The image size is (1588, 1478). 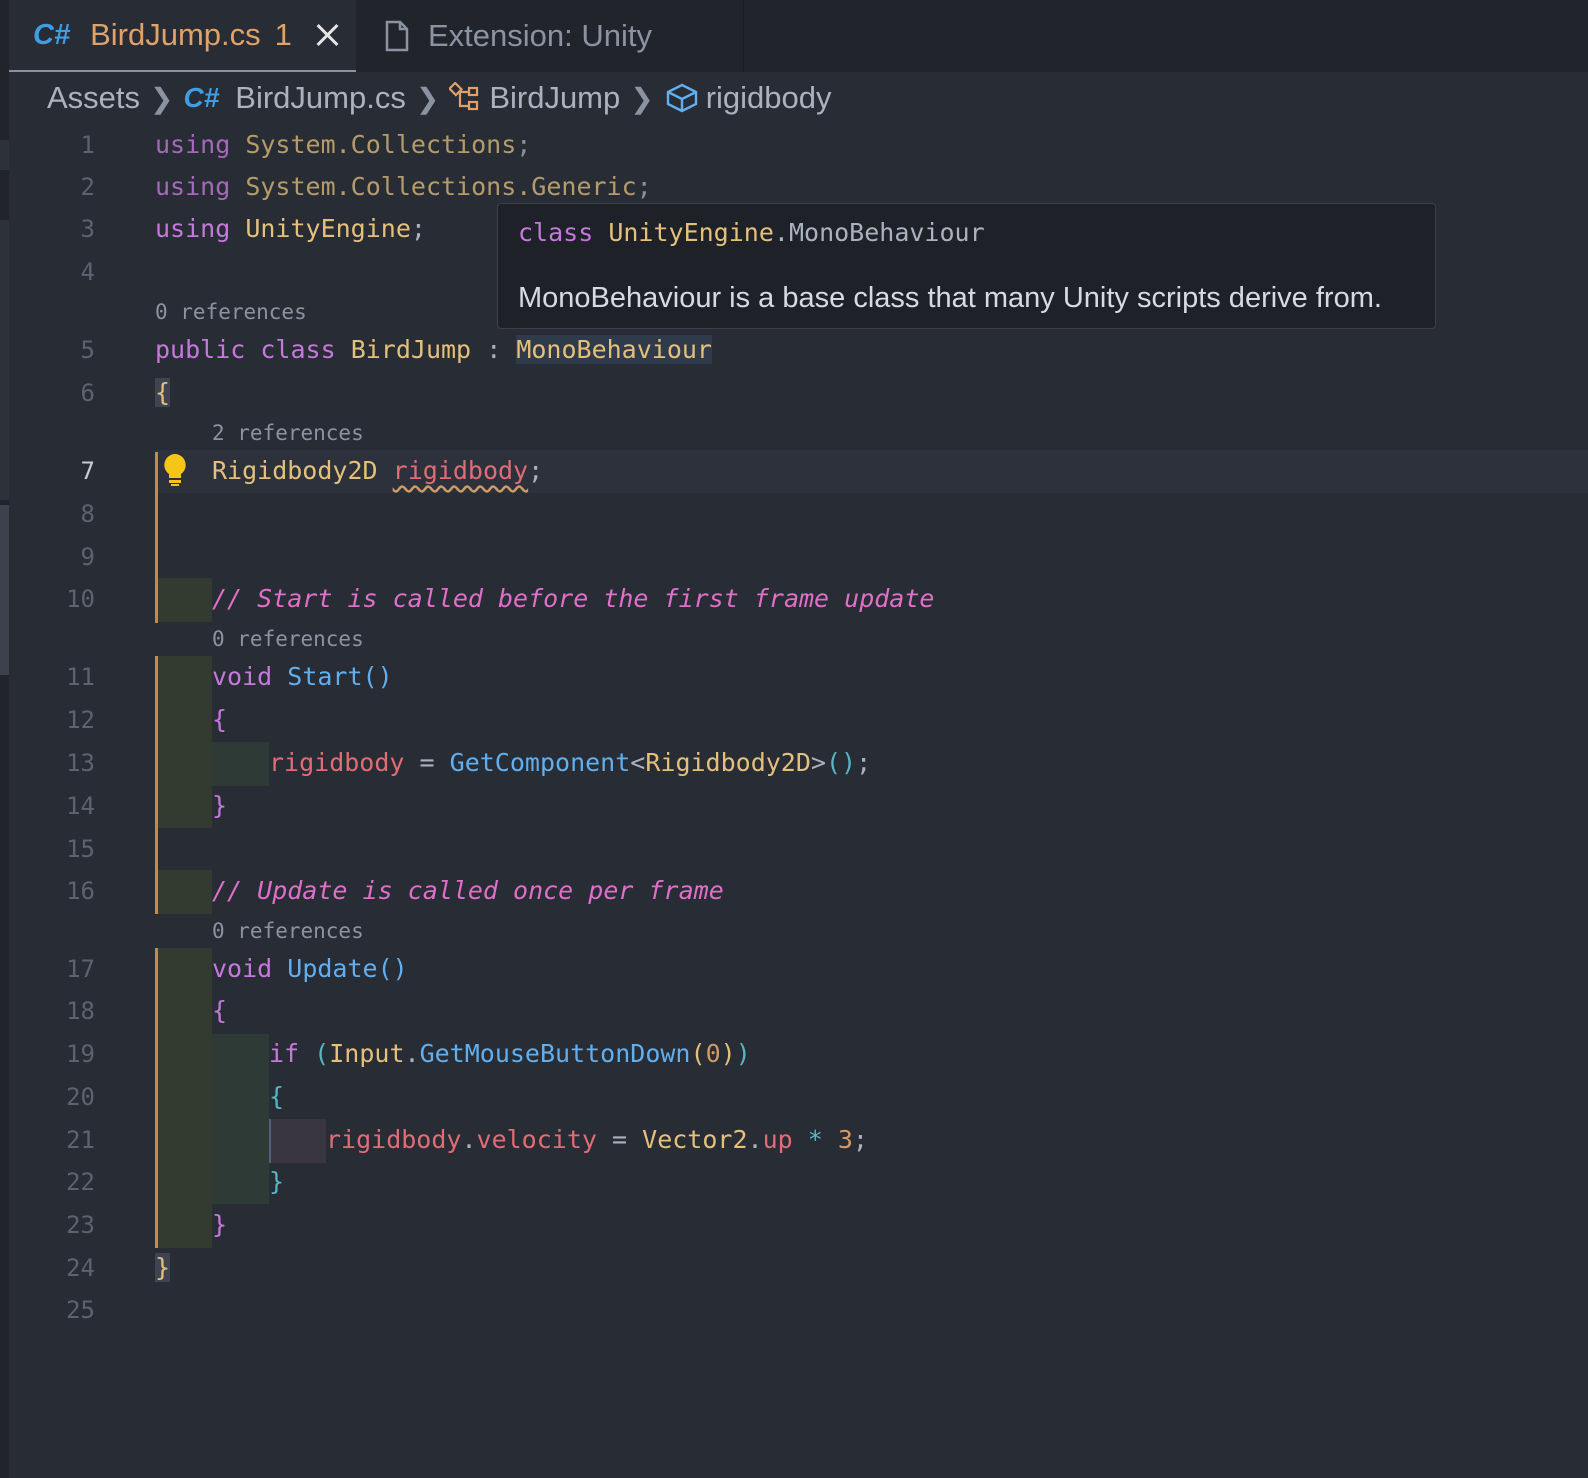 I want to click on code-line-2: using System.Collections.Generic;, so click(x=403, y=187).